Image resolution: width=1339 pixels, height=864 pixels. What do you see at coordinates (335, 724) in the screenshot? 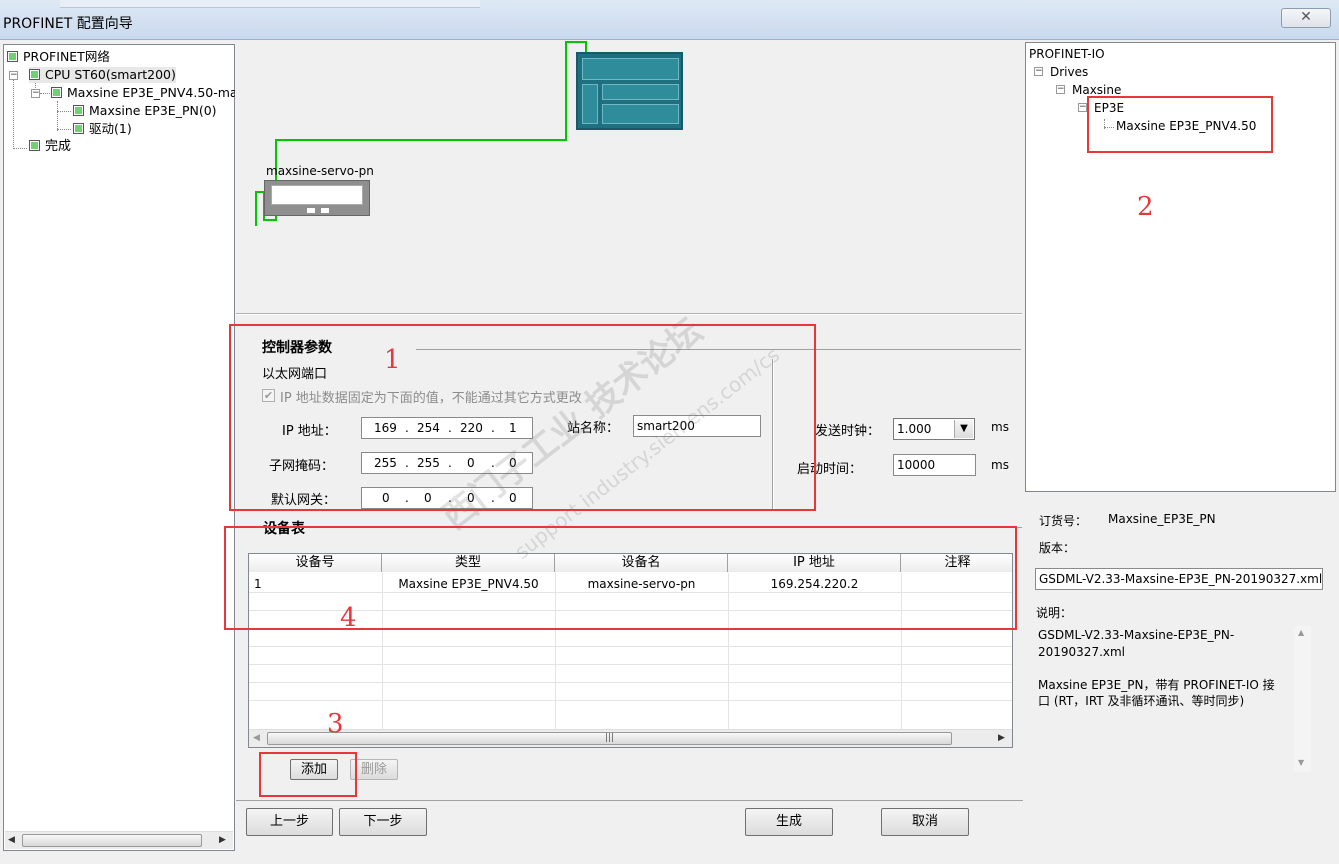
I see `annotation-number-3: 3` at bounding box center [335, 724].